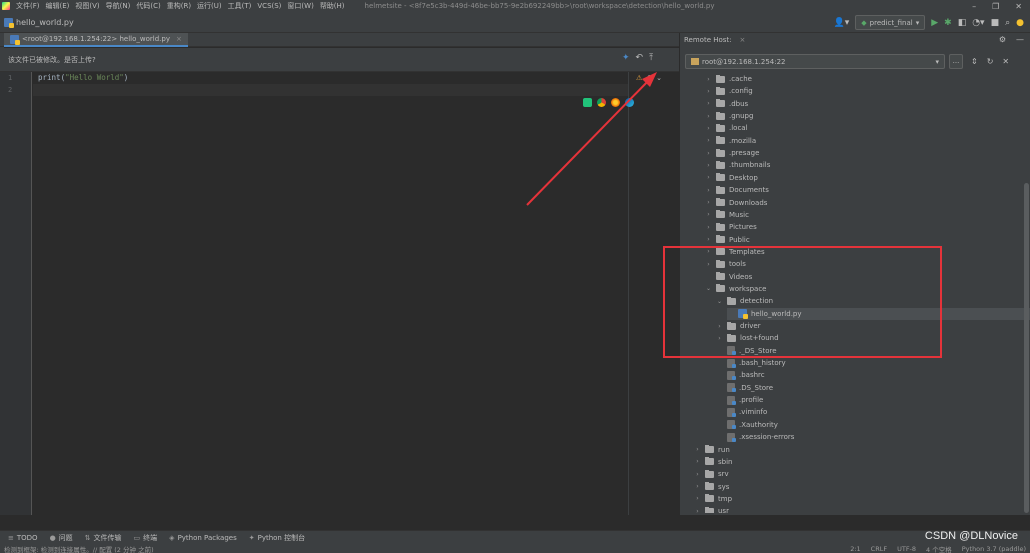 The image size is (1030, 553). Describe the element at coordinates (179, 6) in the screenshot. I see `menu-refactor: 重构(R)` at that location.